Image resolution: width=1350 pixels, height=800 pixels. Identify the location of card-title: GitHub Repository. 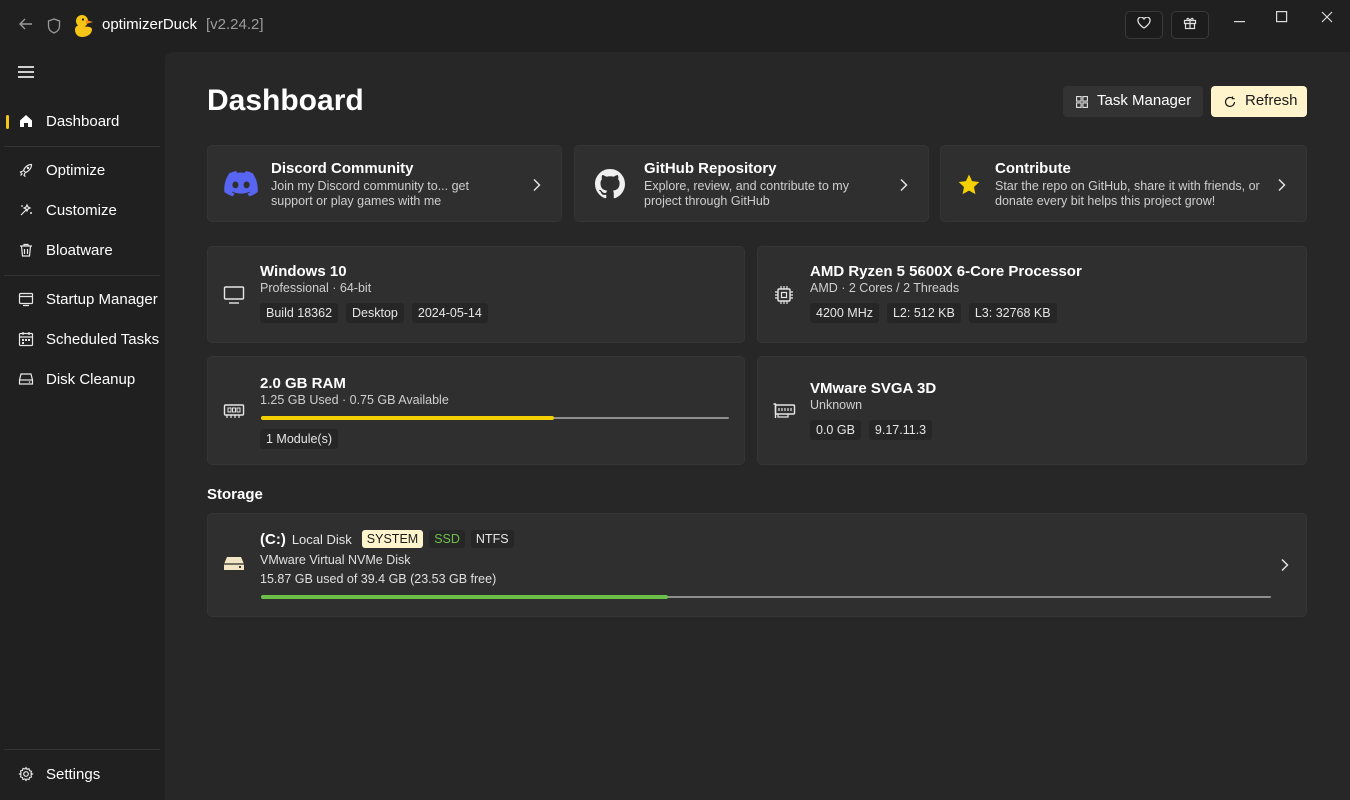
(710, 168).